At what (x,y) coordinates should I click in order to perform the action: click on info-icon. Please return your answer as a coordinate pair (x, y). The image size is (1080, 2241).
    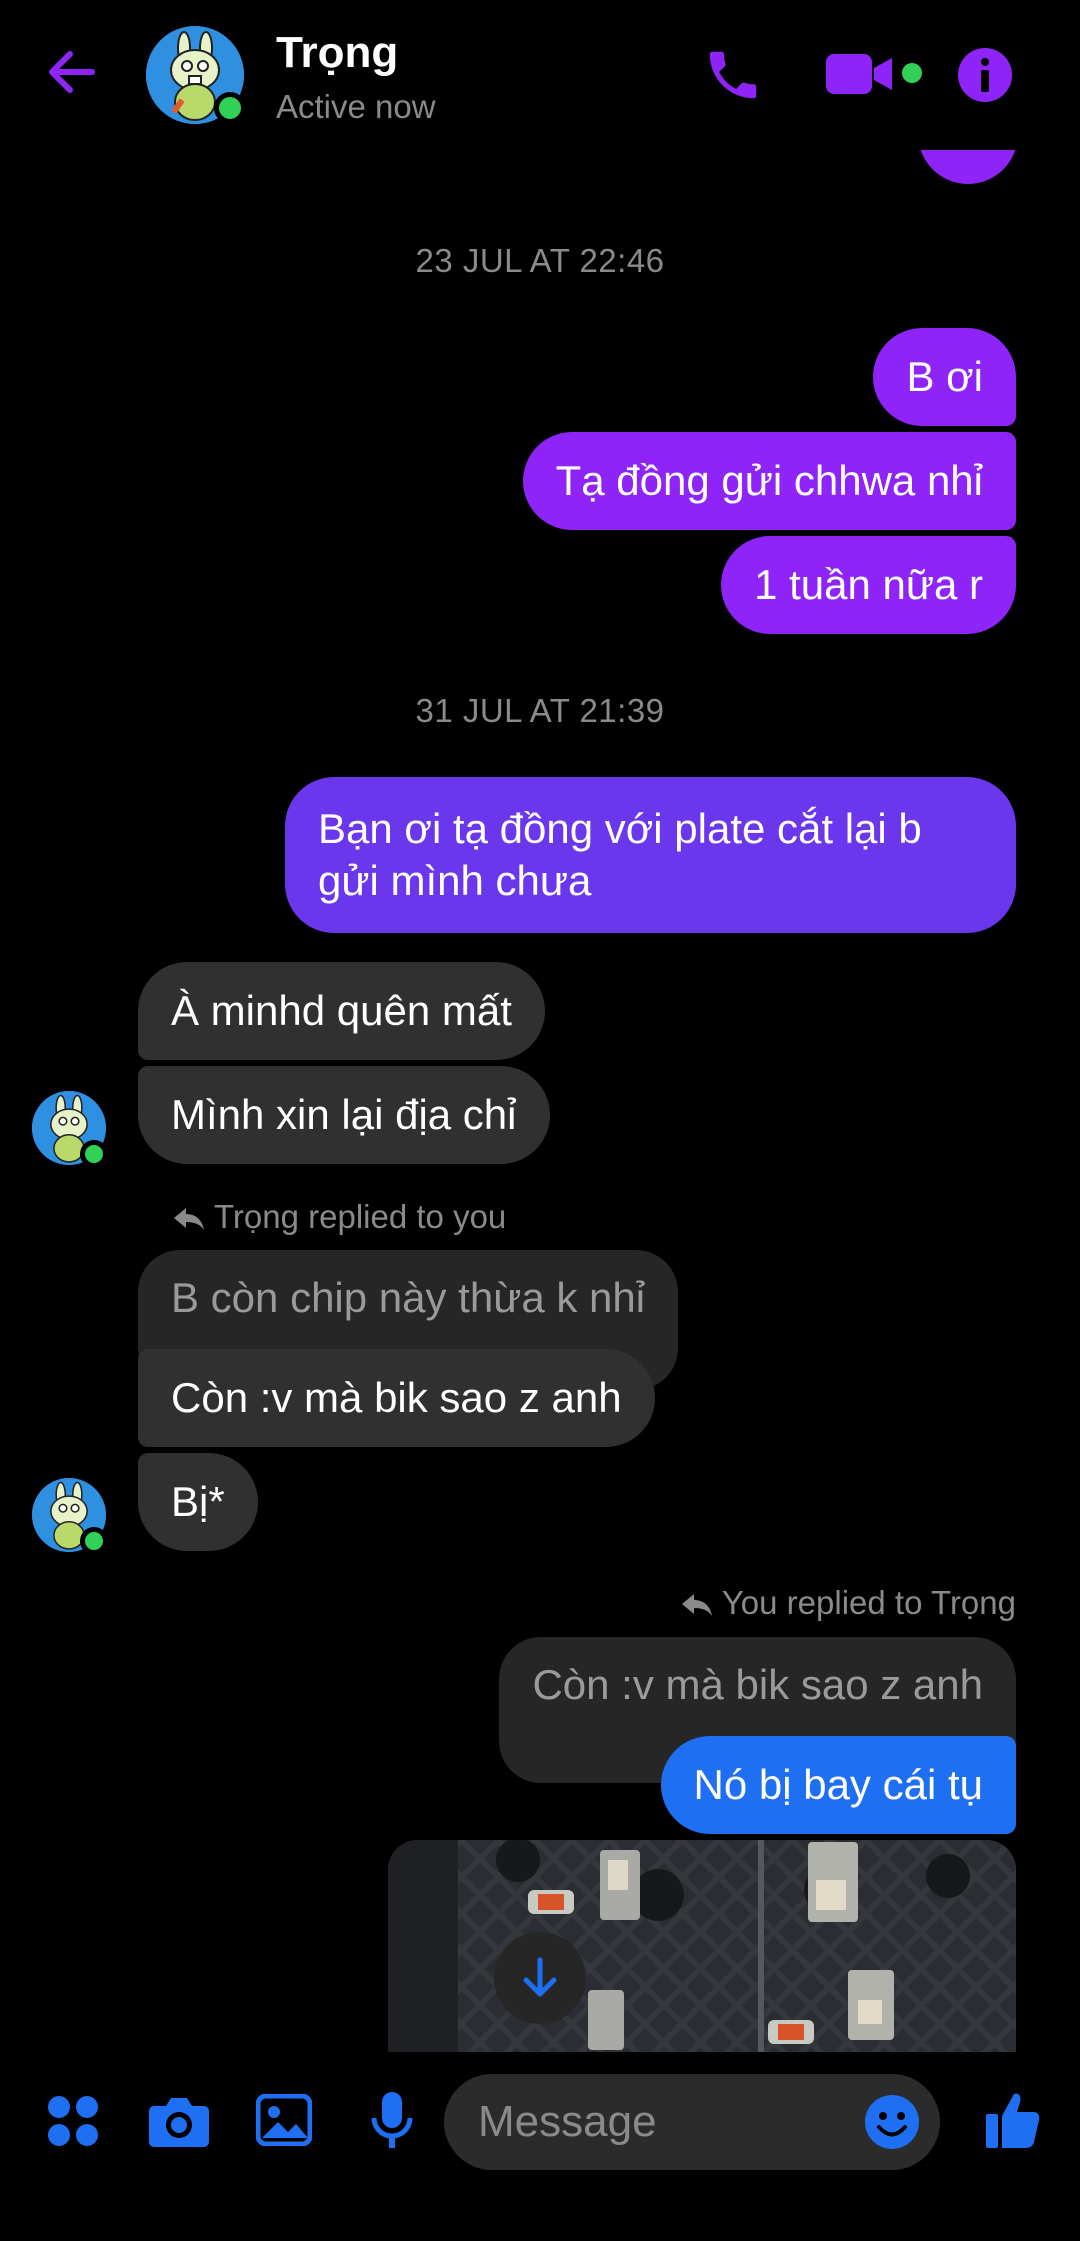
    Looking at the image, I should click on (985, 75).